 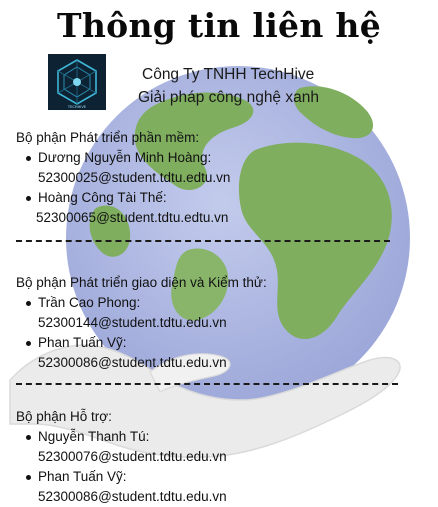 What do you see at coordinates (77, 107) in the screenshot?
I see `logo-caption: TECHHIVE` at bounding box center [77, 107].